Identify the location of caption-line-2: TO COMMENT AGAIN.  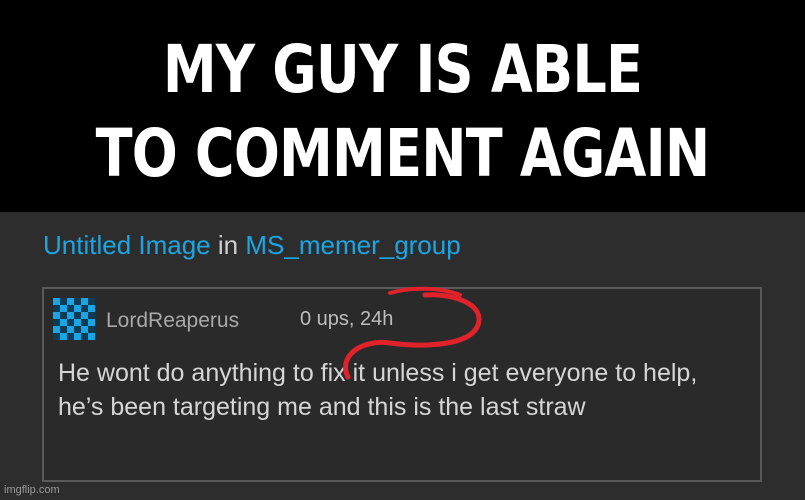
(403, 153).